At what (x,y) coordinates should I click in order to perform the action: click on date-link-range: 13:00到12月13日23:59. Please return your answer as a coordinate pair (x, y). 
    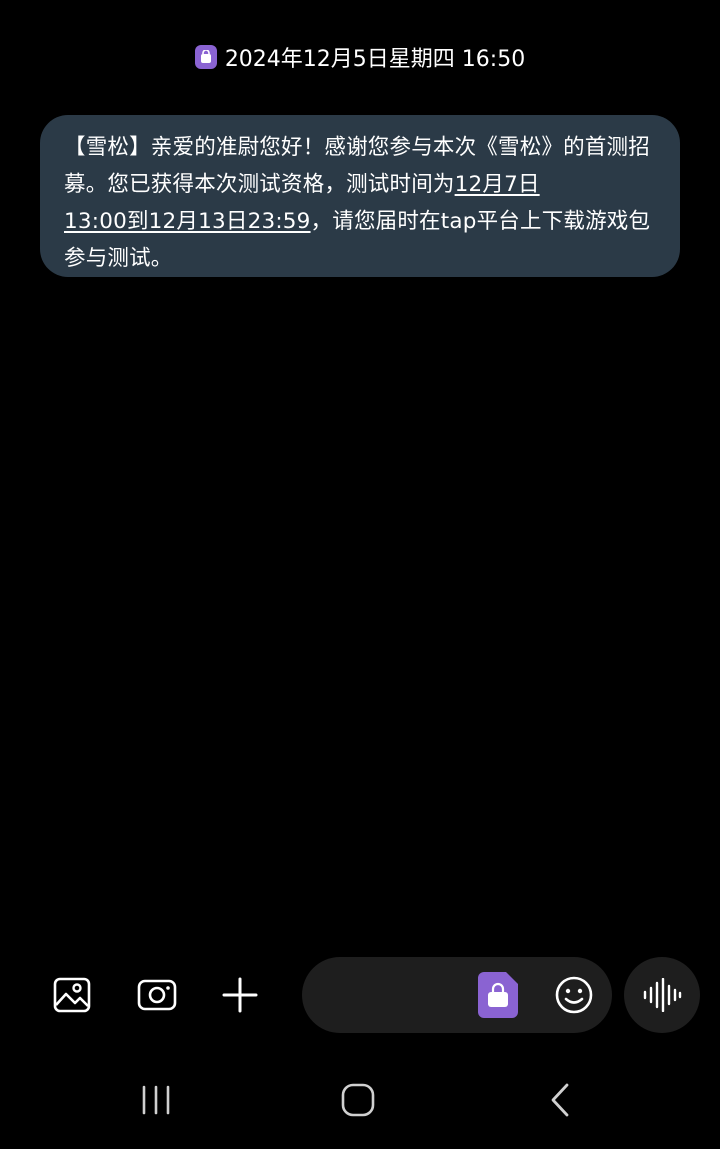
    Looking at the image, I should click on (187, 221).